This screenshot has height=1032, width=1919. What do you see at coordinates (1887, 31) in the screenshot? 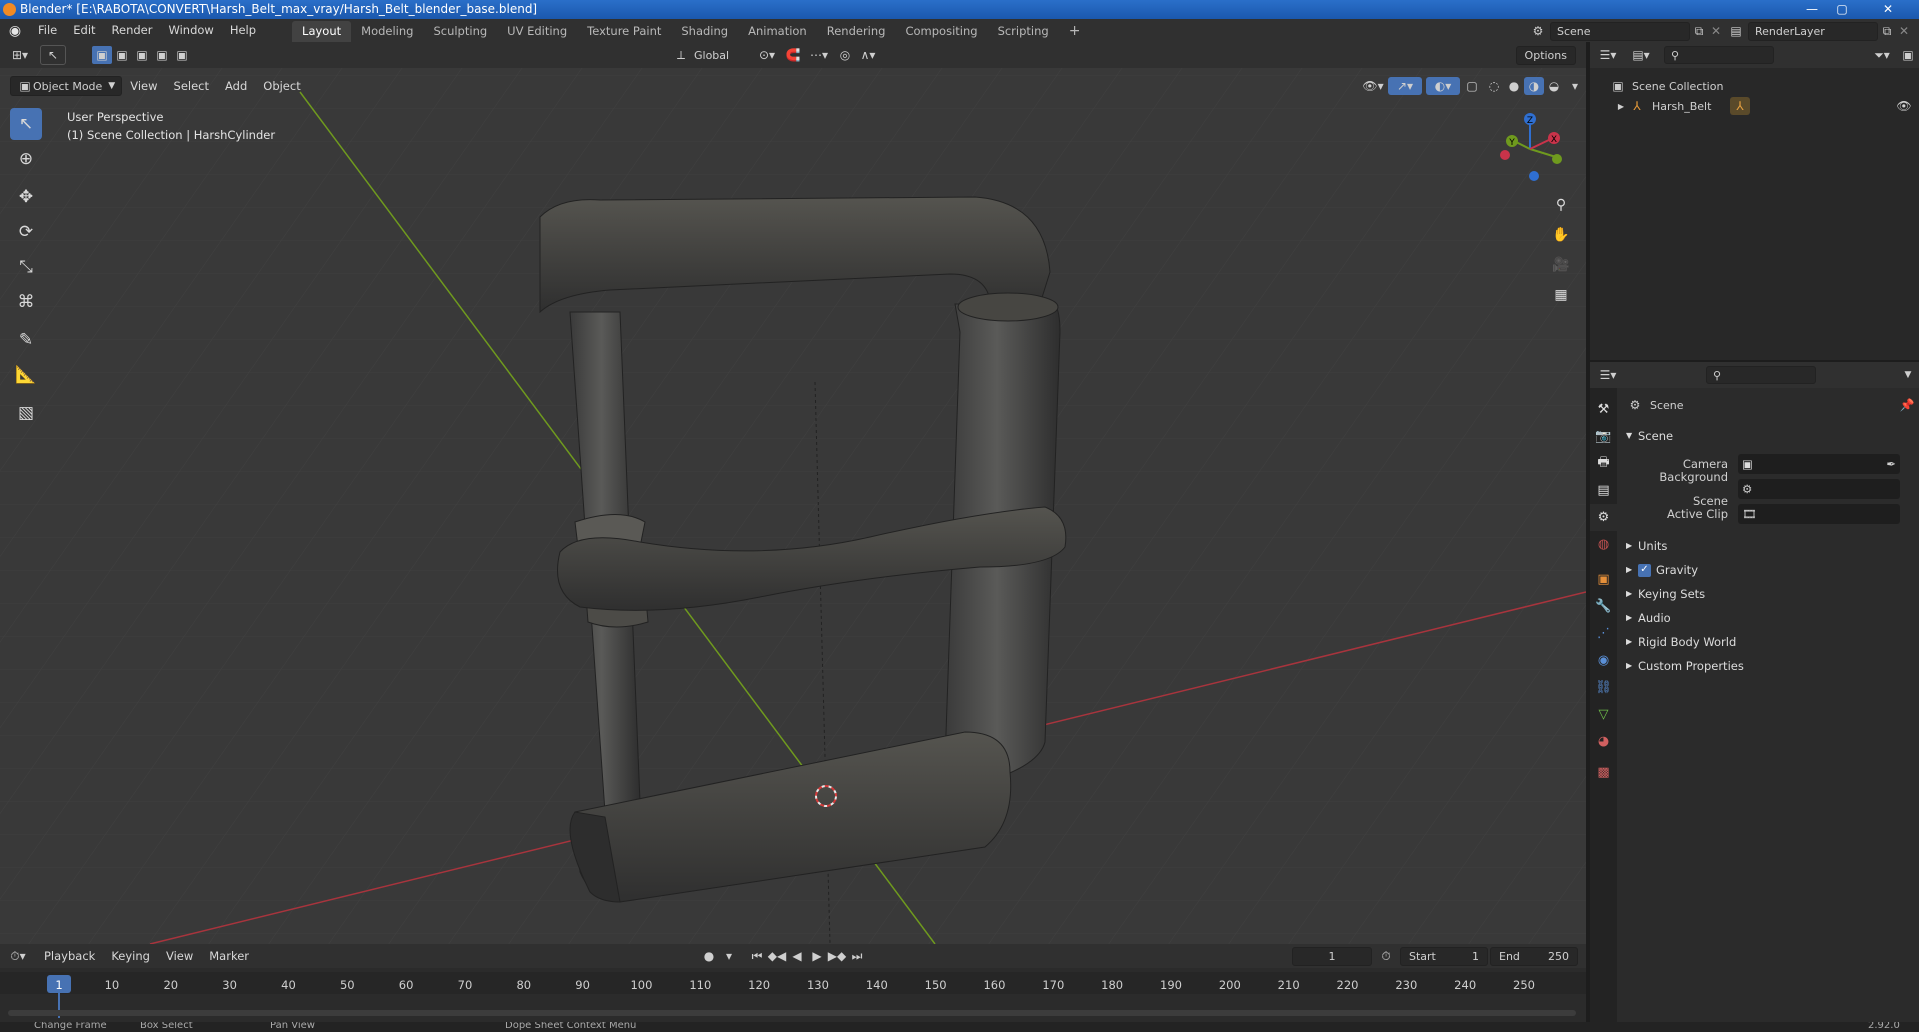
I see `copy-view-layer-icon: ⧉` at bounding box center [1887, 31].